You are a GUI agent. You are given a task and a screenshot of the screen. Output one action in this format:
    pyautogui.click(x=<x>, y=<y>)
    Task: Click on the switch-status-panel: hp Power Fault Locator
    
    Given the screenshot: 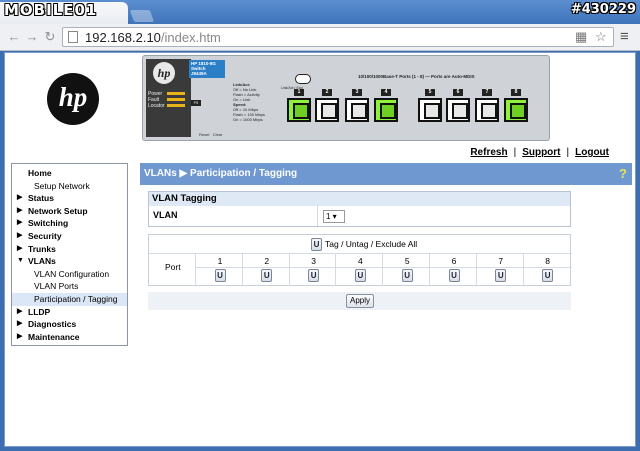 What is the action you would take?
    pyautogui.click(x=168, y=98)
    